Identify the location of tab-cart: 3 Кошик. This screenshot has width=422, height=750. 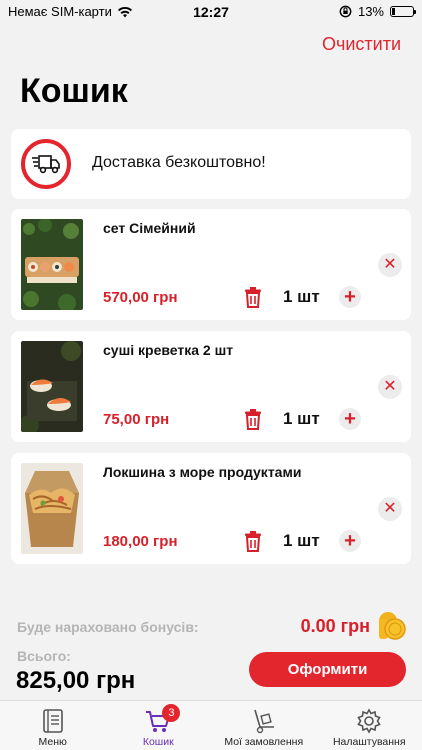
(159, 725).